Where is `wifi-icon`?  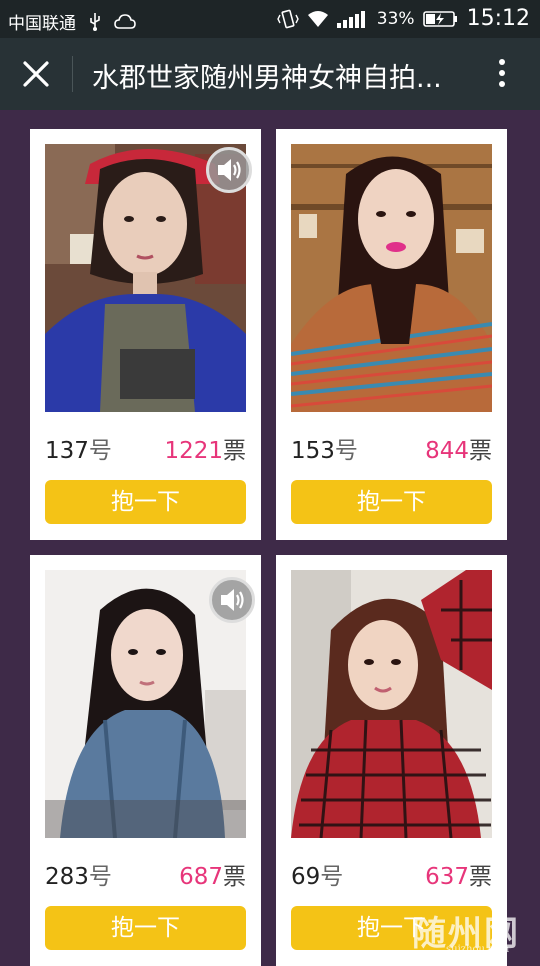 wifi-icon is located at coordinates (317, 18).